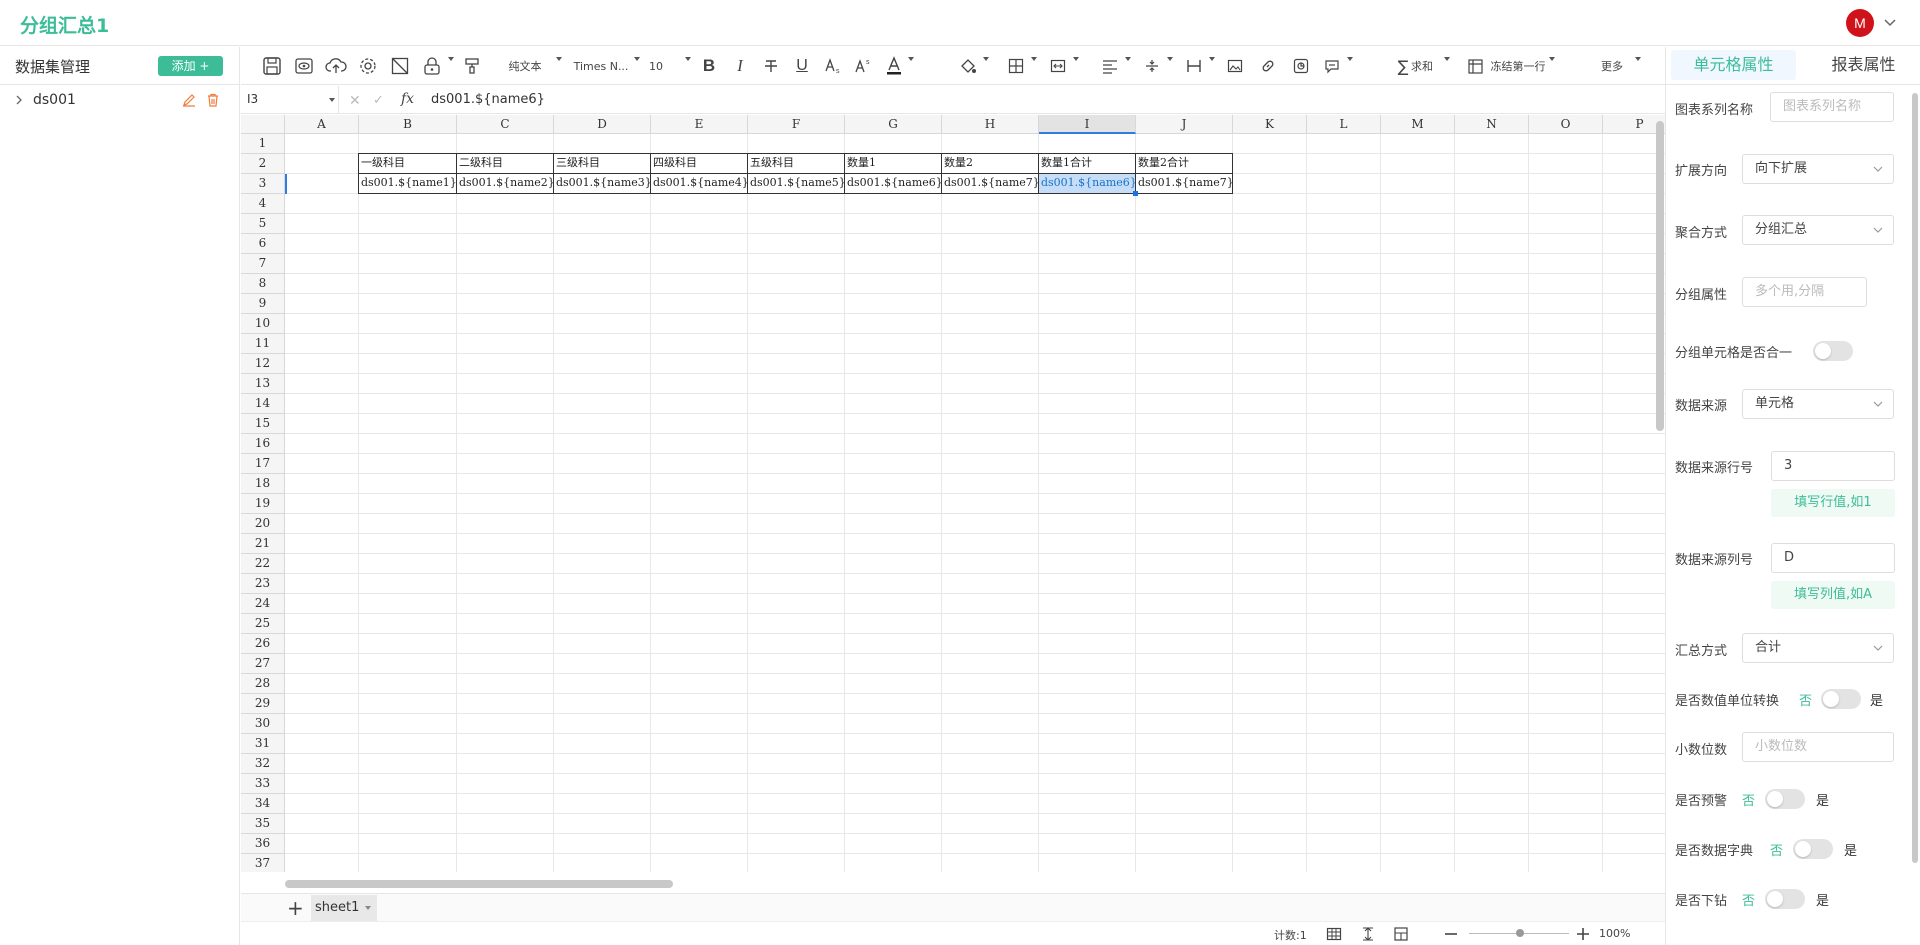 The height and width of the screenshot is (945, 1920). I want to click on group-attr-input: 多个用,分隔, so click(1804, 292).